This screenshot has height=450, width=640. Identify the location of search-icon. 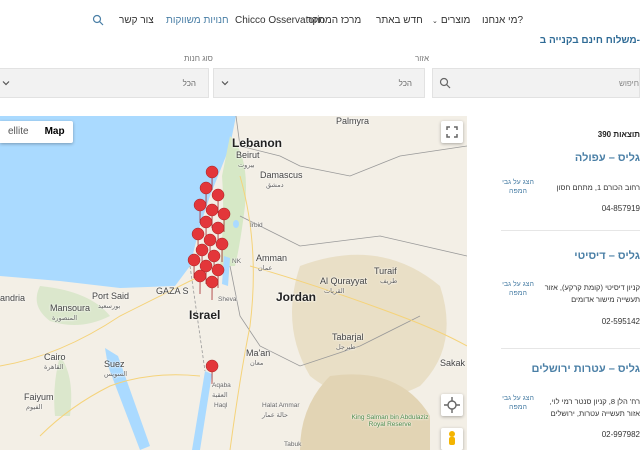
(98, 20).